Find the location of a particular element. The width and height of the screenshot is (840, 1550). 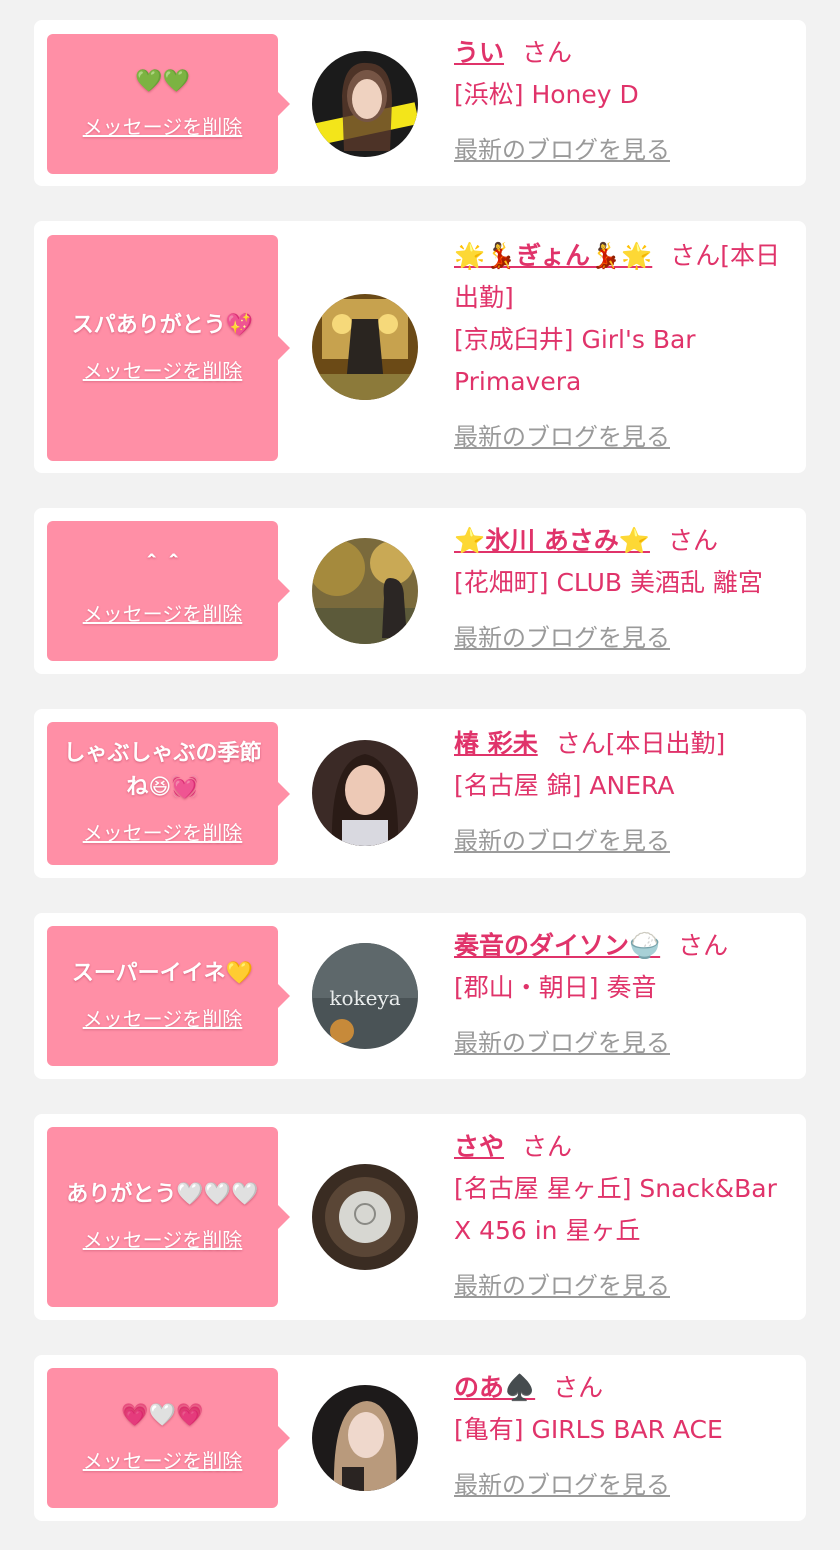

shop-name: [名古屋 星ヶ丘] Snack&Bar X 456 in 星ヶ丘 is located at coordinates (615, 1209).